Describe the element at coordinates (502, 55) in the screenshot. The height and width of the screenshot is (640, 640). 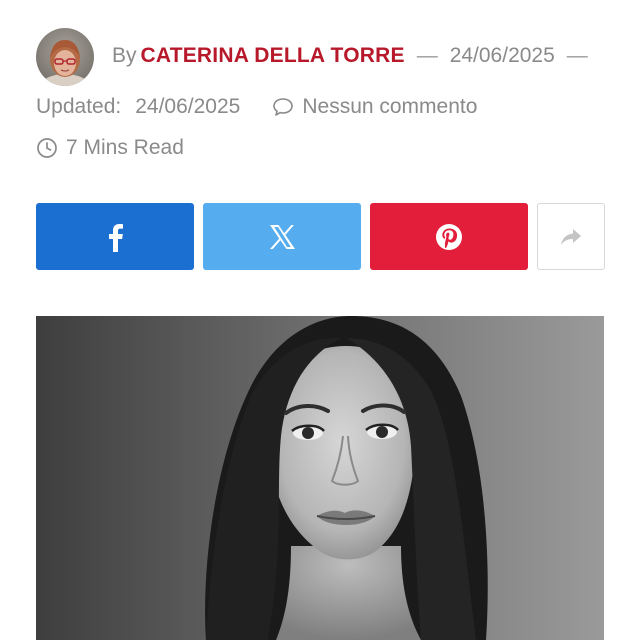
I see `publish-date: 24/06/2025` at that location.